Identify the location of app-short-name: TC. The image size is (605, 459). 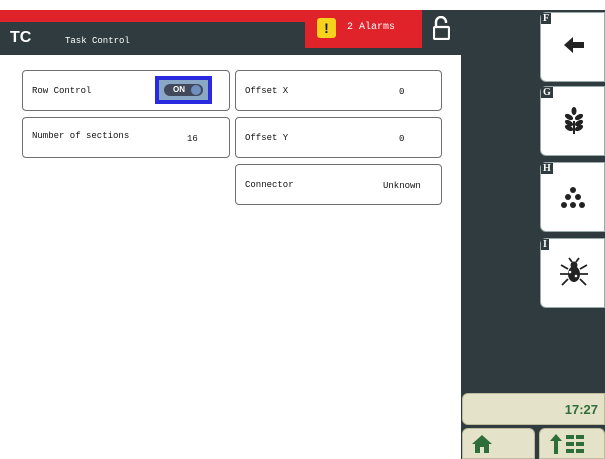
(21, 37).